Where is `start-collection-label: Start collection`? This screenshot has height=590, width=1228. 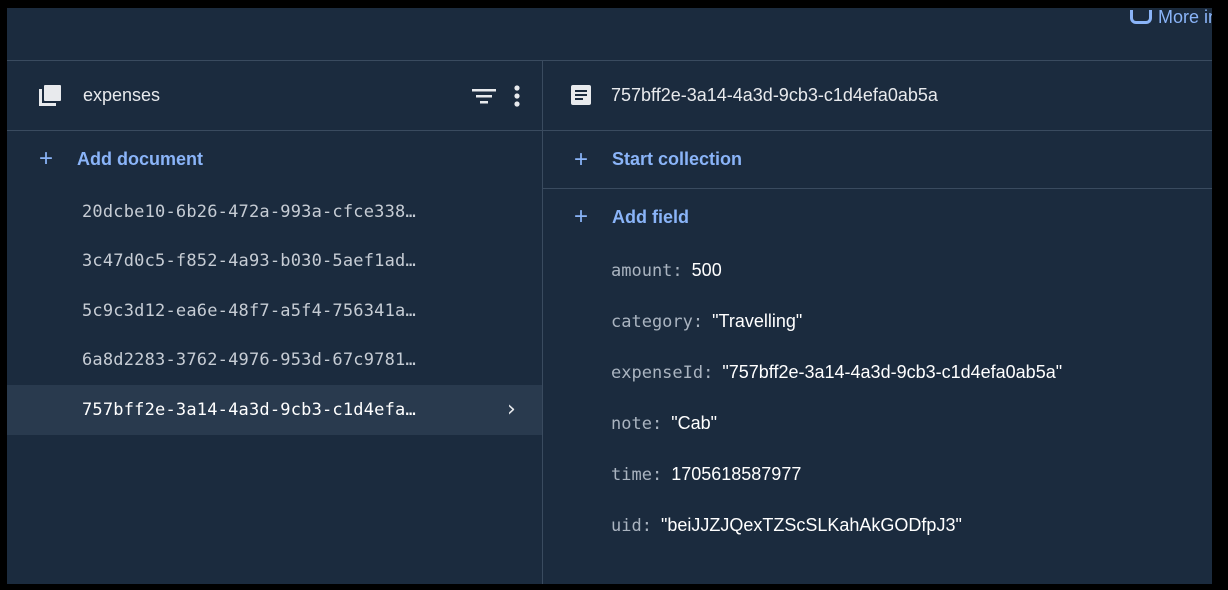 start-collection-label: Start collection is located at coordinates (677, 159).